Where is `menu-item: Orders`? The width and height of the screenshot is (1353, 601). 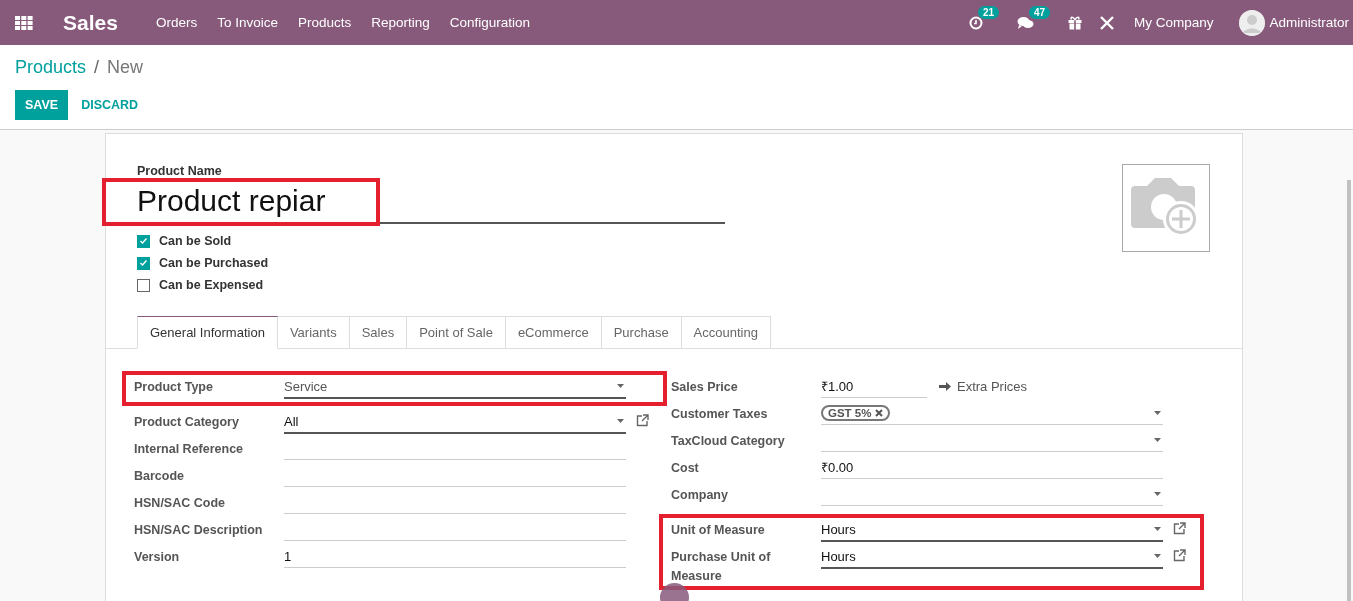
menu-item: Orders is located at coordinates (176, 22).